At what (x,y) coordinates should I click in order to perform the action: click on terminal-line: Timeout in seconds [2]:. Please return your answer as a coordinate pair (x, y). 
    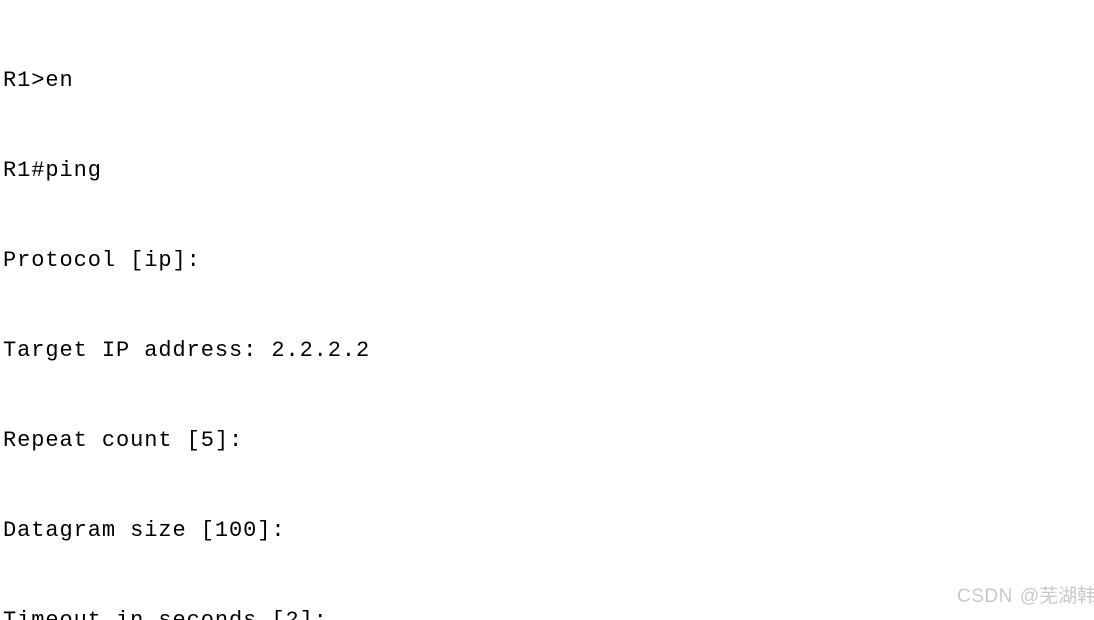
    Looking at the image, I should click on (548, 613).